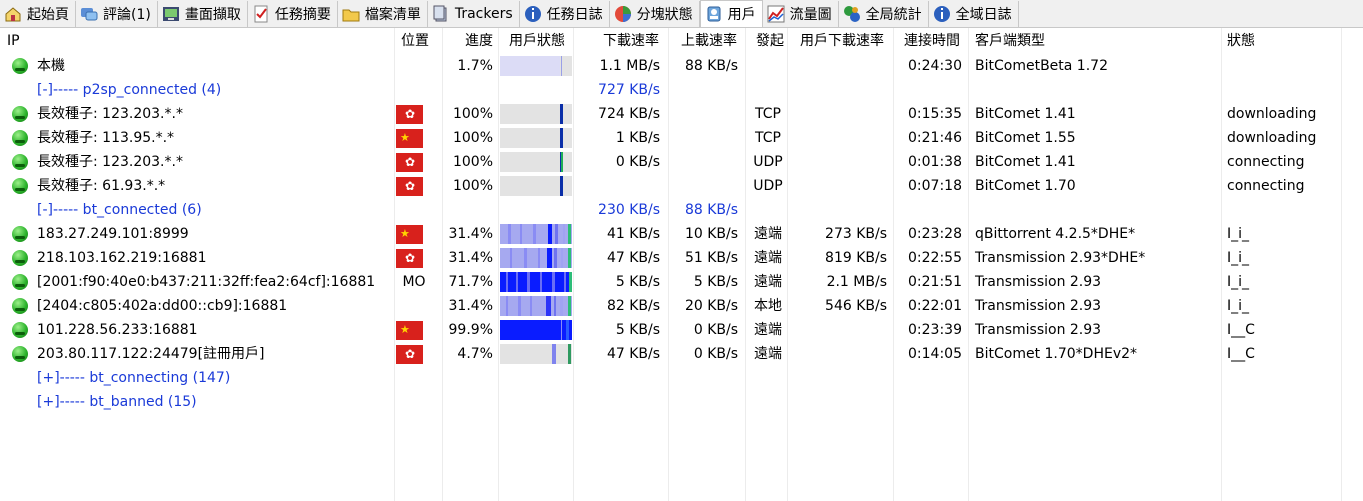 This screenshot has height=501, width=1363. Describe the element at coordinates (942, 14) in the screenshot. I see `global-log-icon` at that location.